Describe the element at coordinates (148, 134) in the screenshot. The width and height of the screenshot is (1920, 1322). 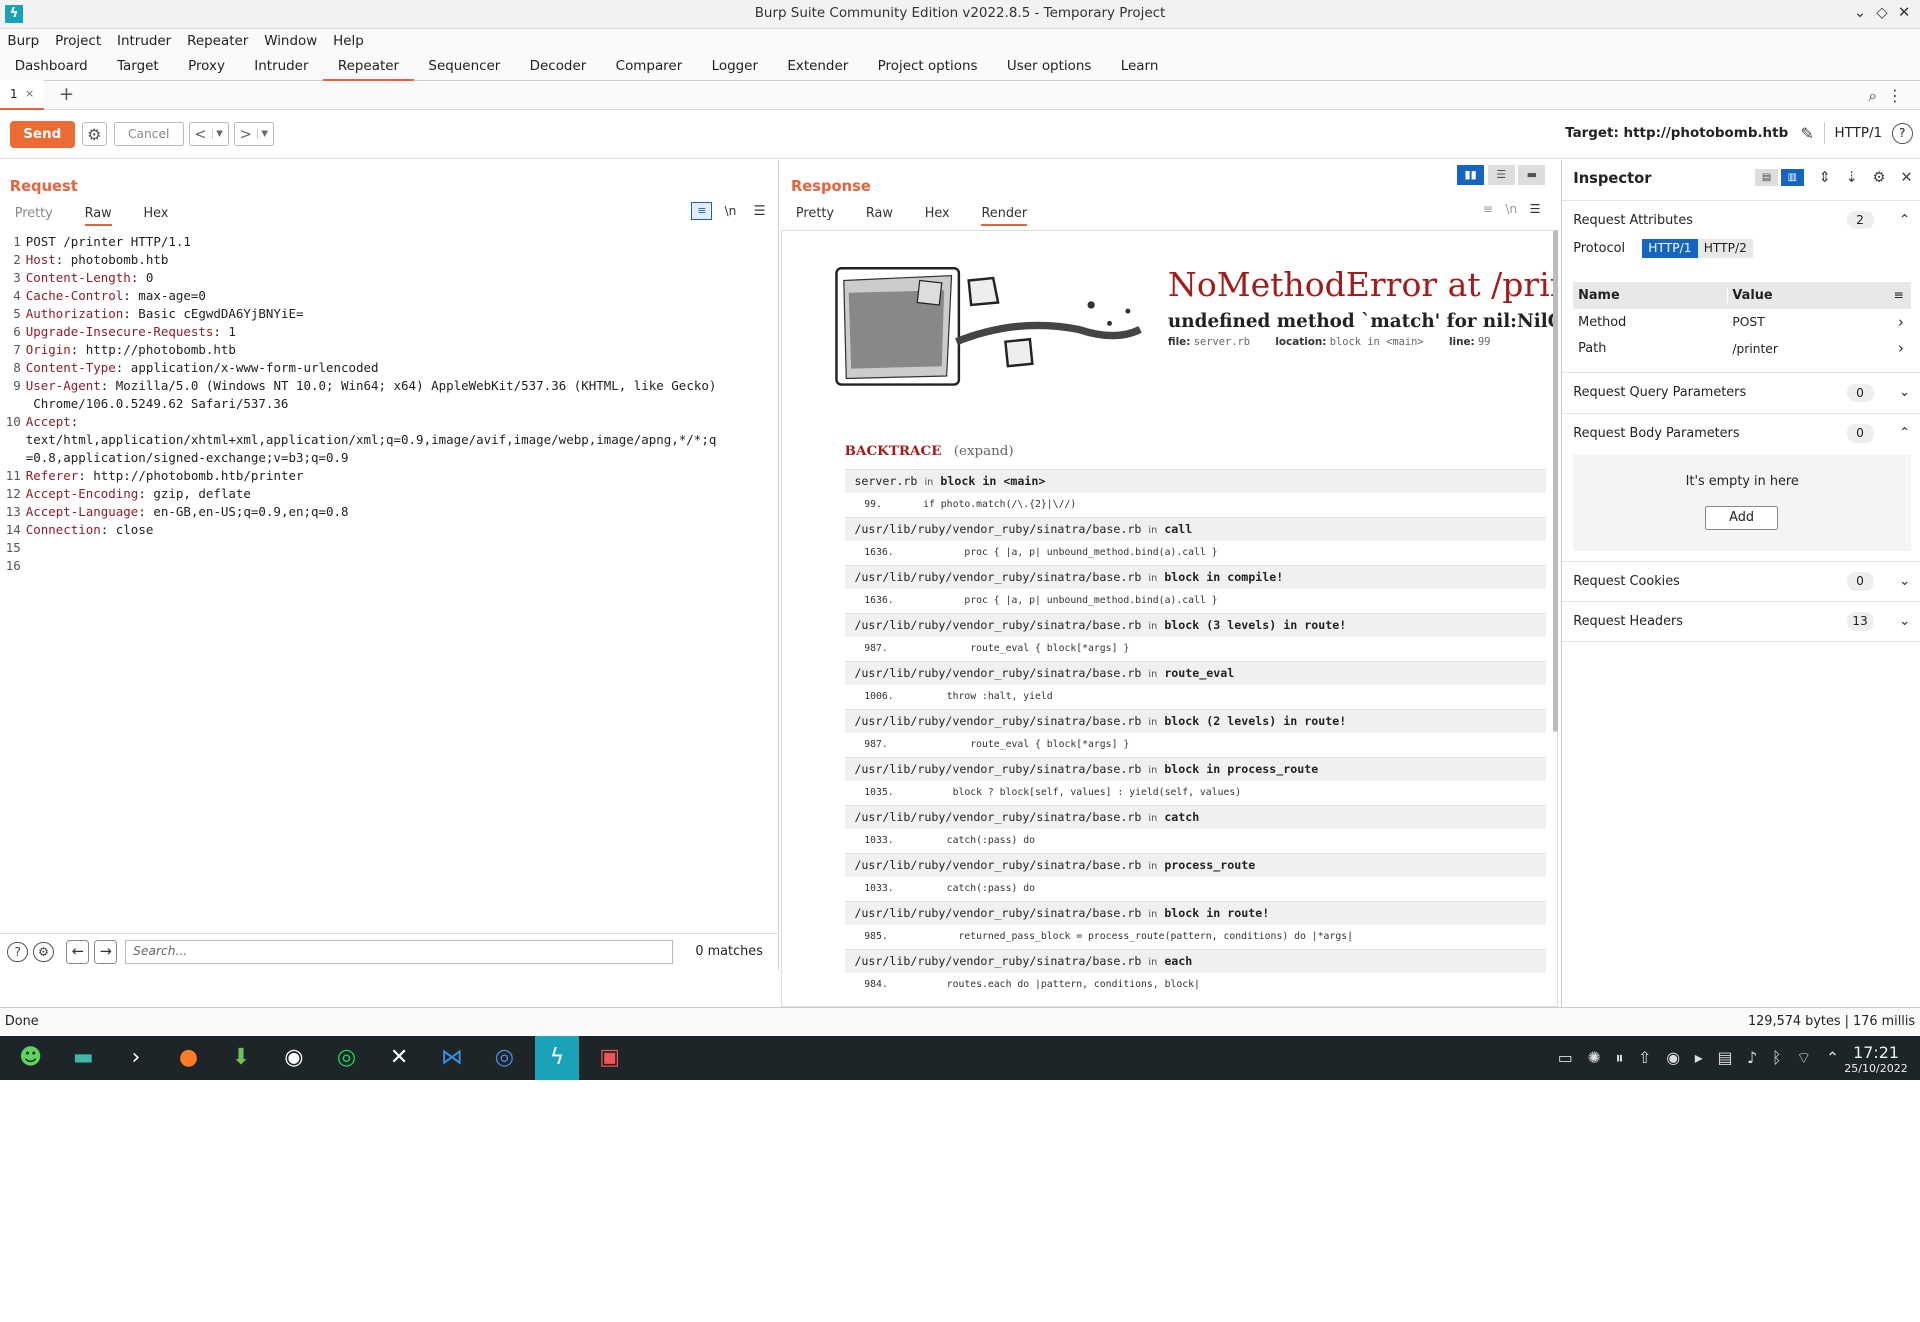
I see `cancel-button: Cancel` at that location.